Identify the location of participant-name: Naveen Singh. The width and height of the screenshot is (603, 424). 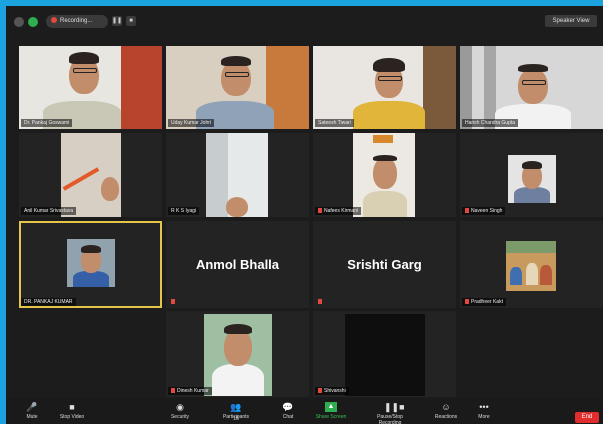
(484, 211).